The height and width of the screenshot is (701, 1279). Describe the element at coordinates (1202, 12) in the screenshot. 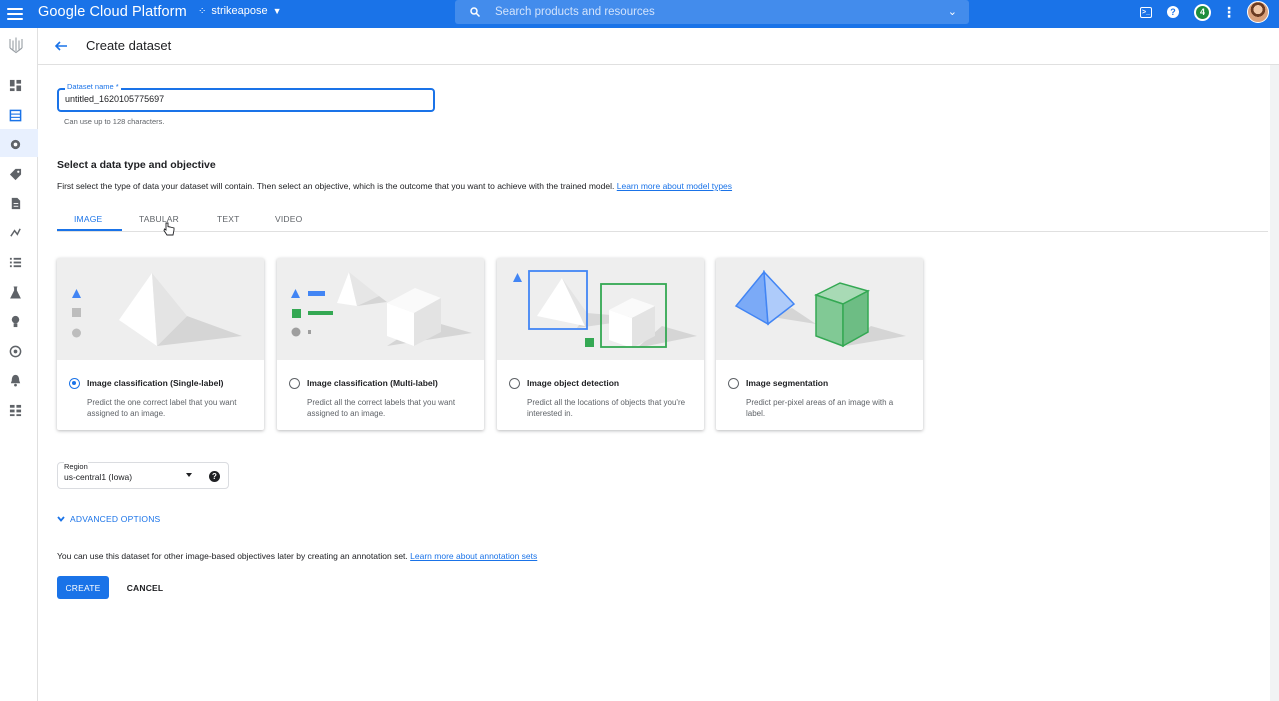

I see `notifications-badge: 4` at that location.